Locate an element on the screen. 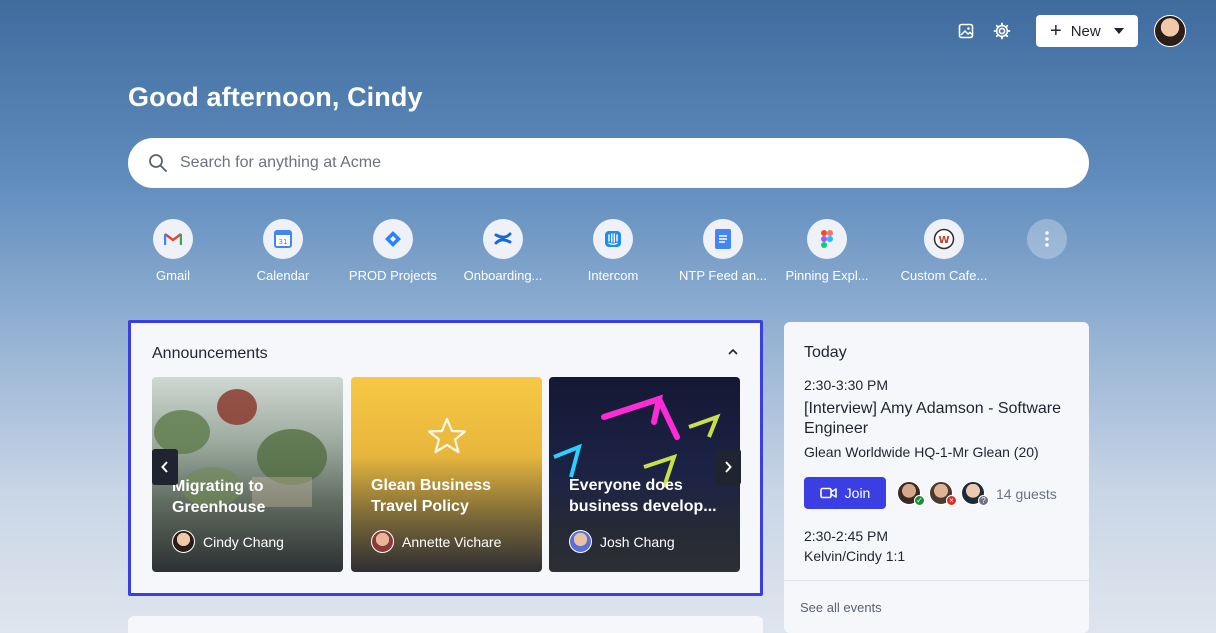  caret-down-icon is located at coordinates (1119, 31).